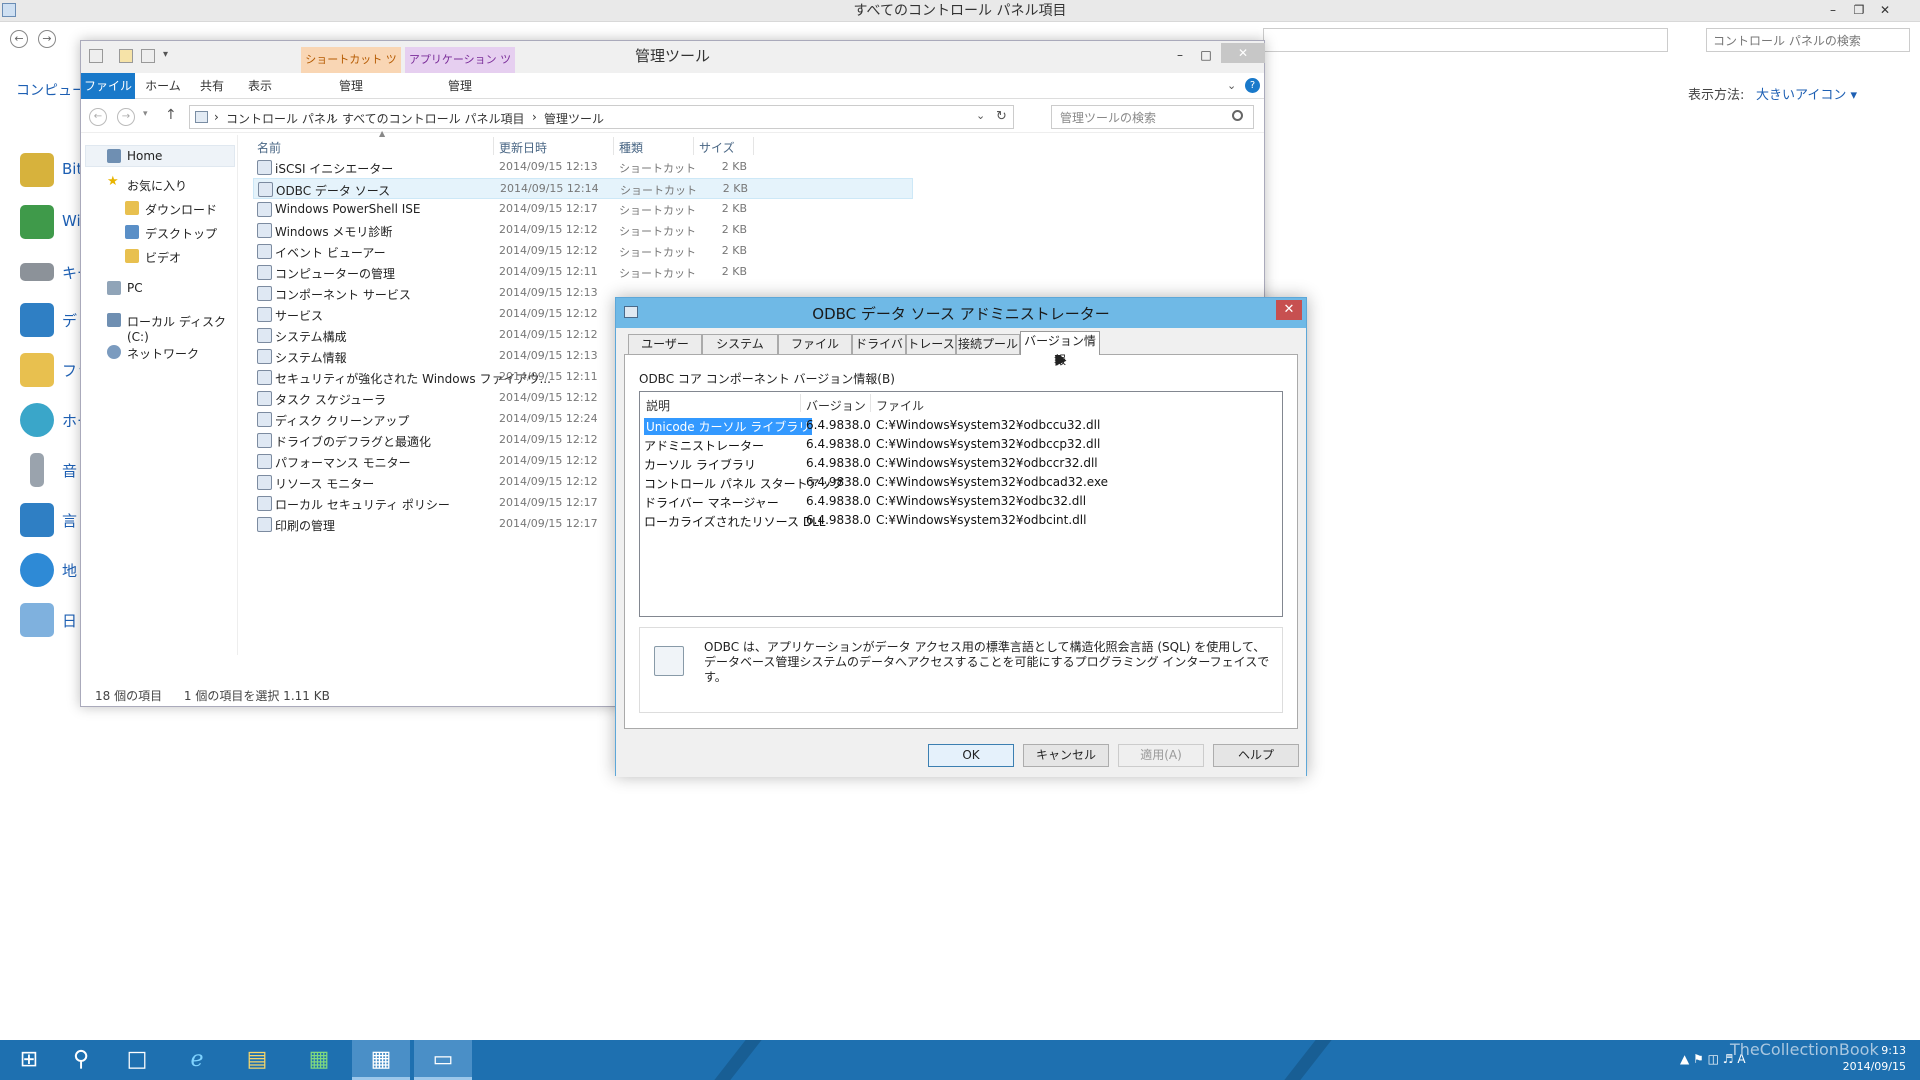  I want to click on file-row: Windows メモリ診断 2014/09/15 12:12 ショートカット 2 KB, so click(583, 230).